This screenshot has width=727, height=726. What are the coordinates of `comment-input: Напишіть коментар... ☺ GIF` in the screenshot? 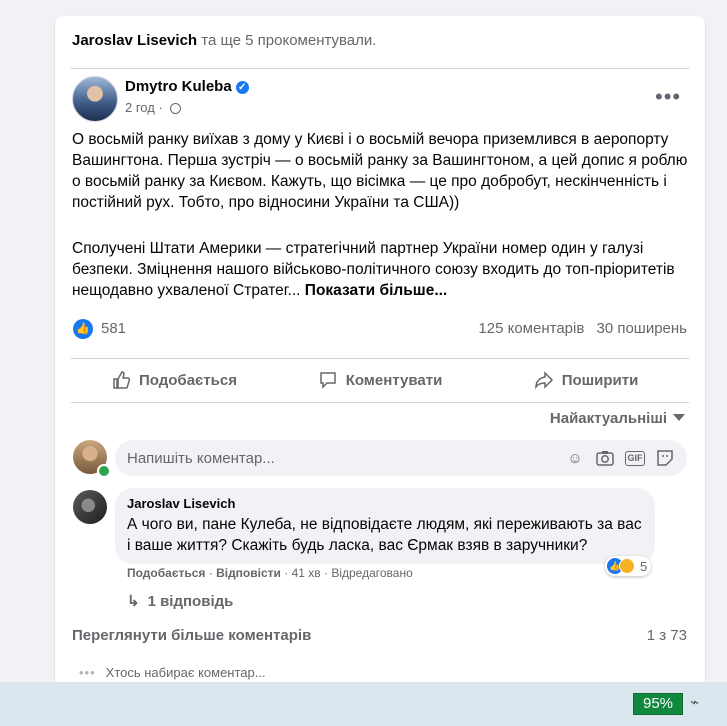 It's located at (401, 458).